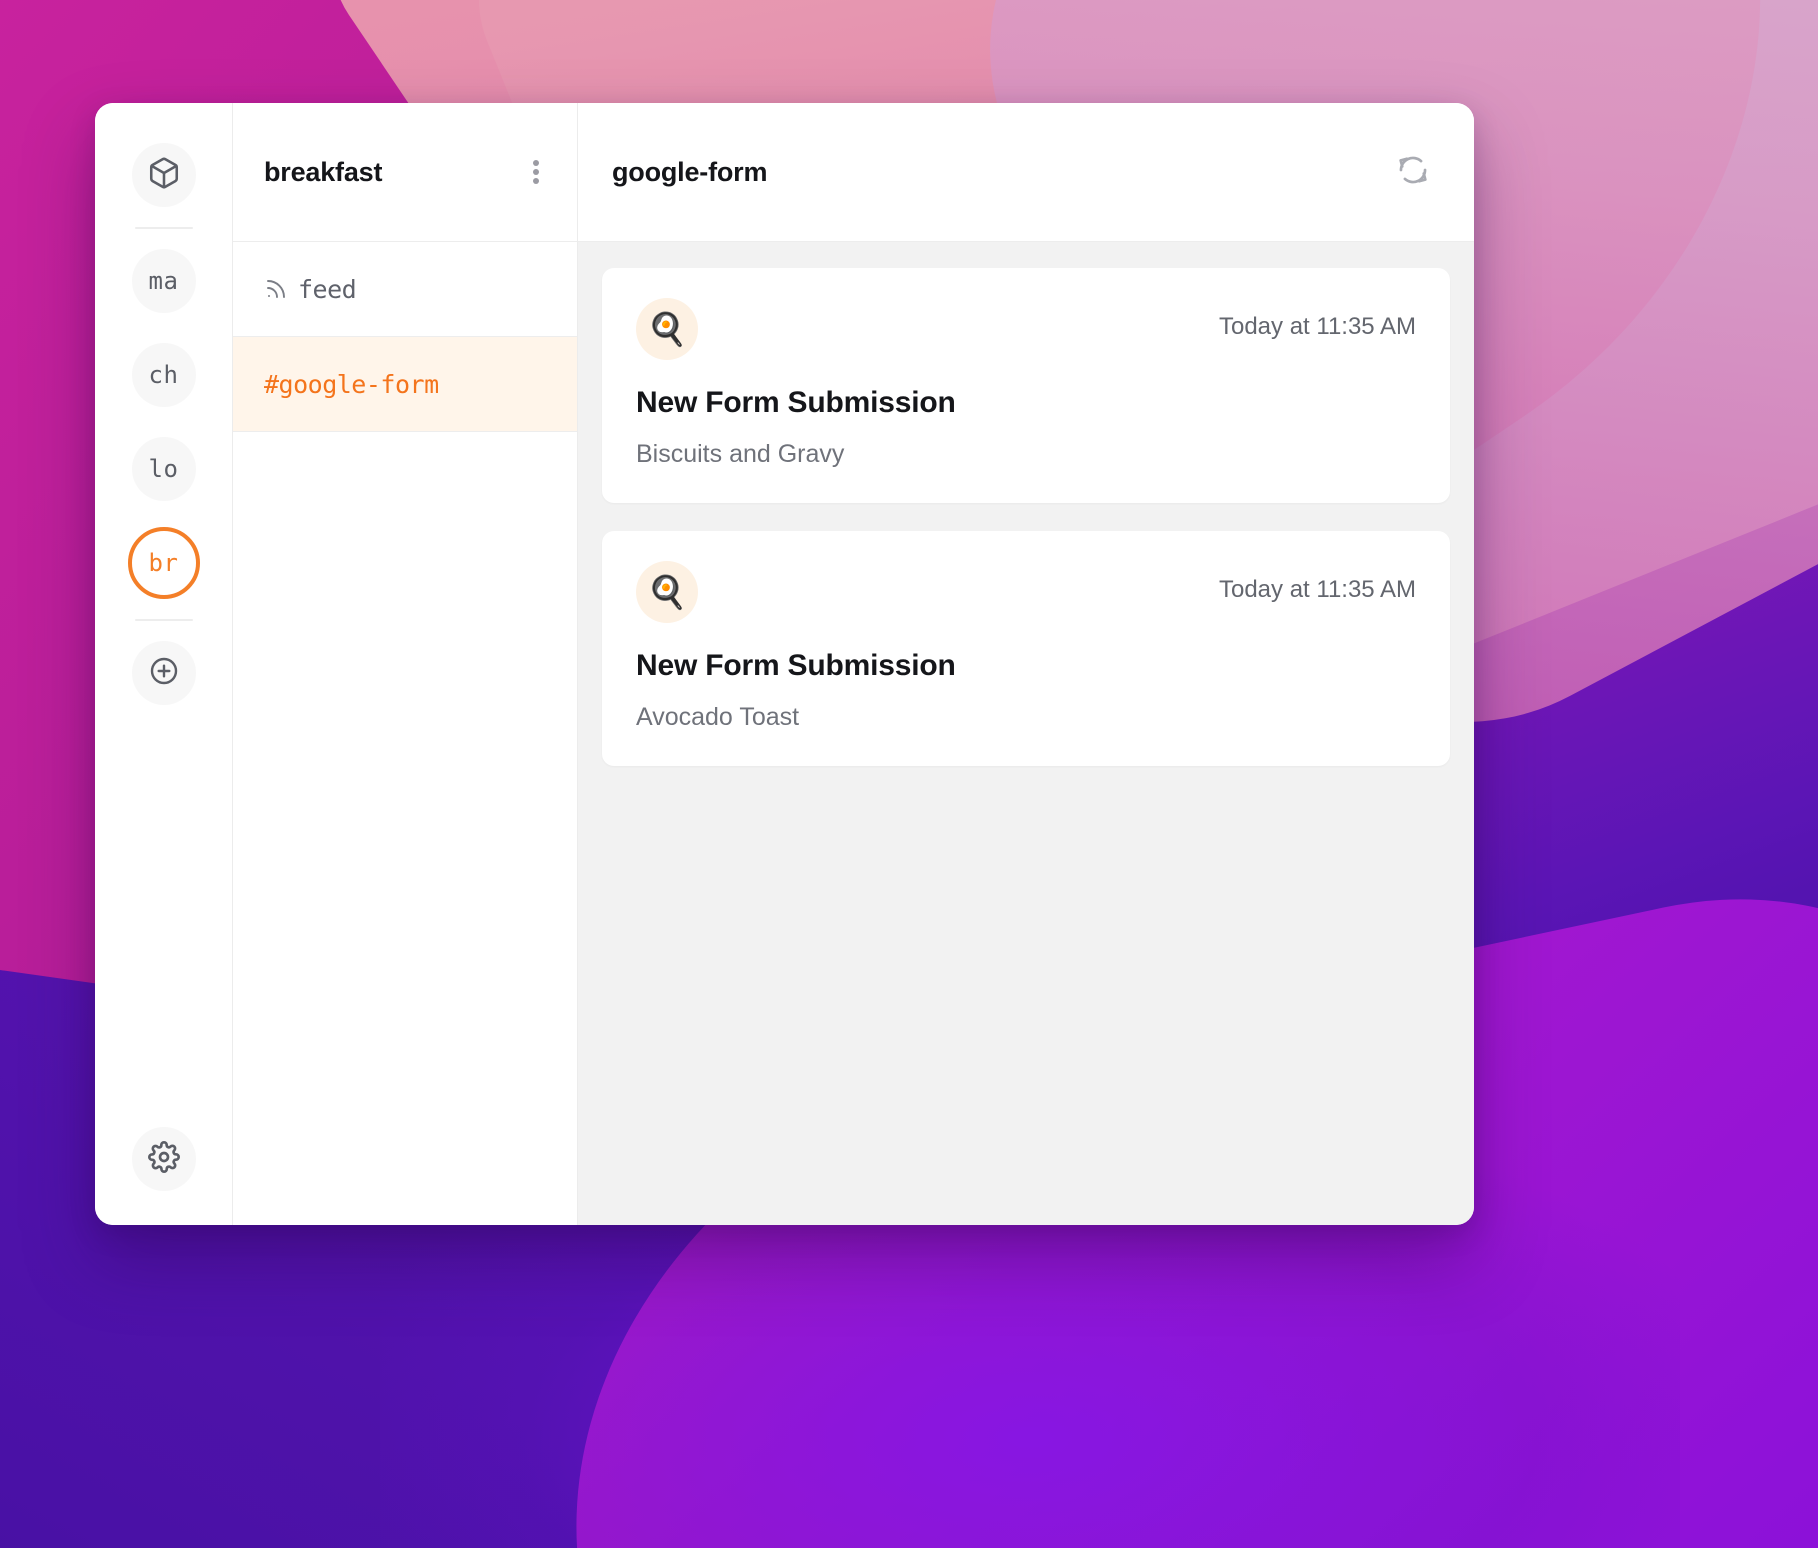  I want to click on plus-circle-icon, so click(164, 673).